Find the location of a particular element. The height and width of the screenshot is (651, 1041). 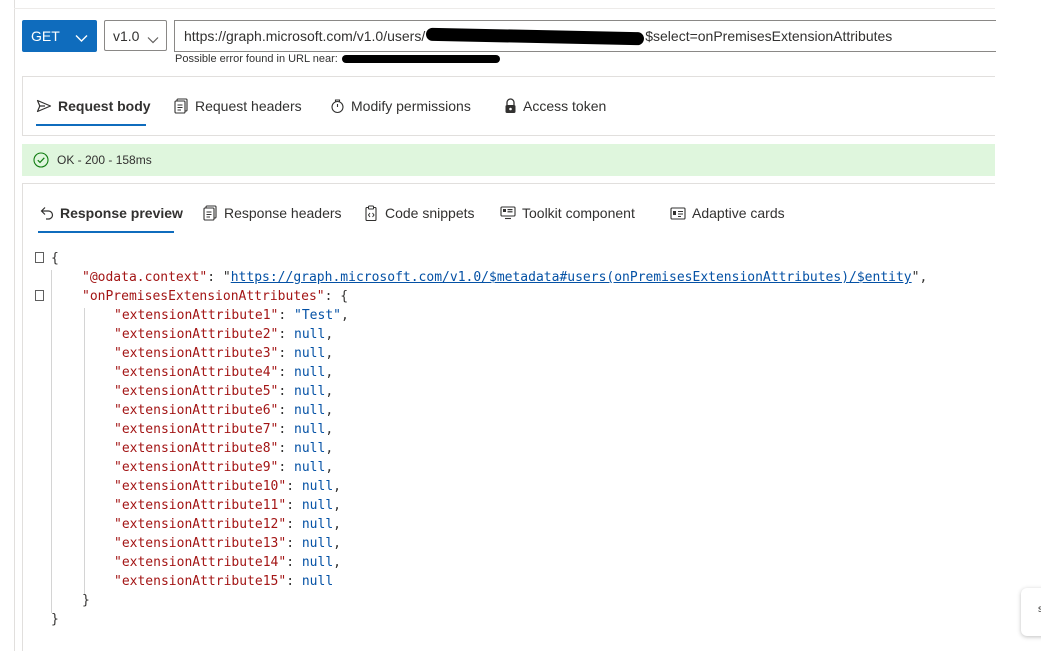

json-key: "extensionAttribute5" is located at coordinates (196, 391).